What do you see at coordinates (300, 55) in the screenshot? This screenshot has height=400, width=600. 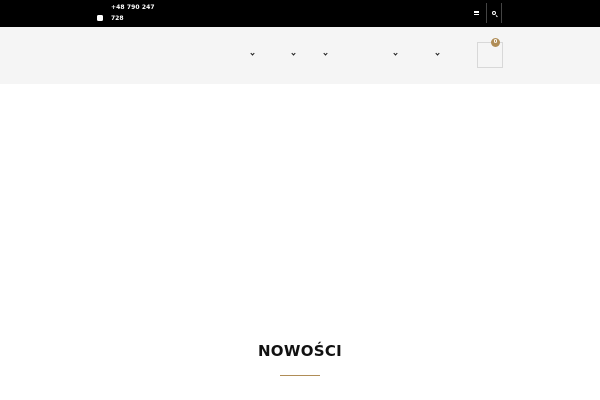 I see `header: 0` at bounding box center [300, 55].